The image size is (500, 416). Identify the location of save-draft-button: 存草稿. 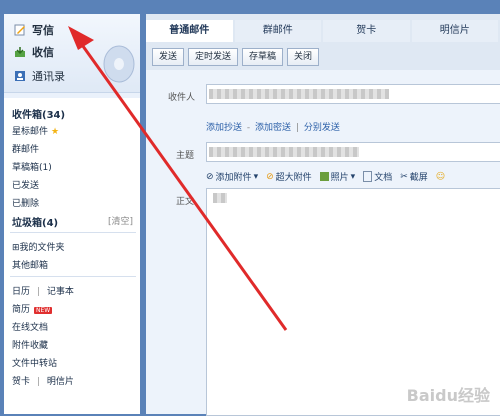
(263, 57).